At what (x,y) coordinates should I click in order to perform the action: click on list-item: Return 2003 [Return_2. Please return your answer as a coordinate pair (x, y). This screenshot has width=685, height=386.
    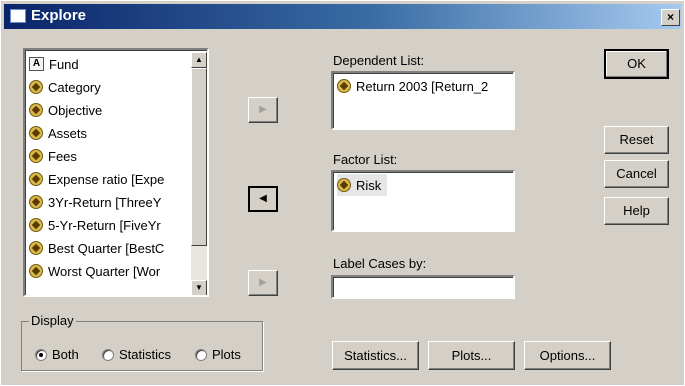
    Looking at the image, I should click on (412, 86).